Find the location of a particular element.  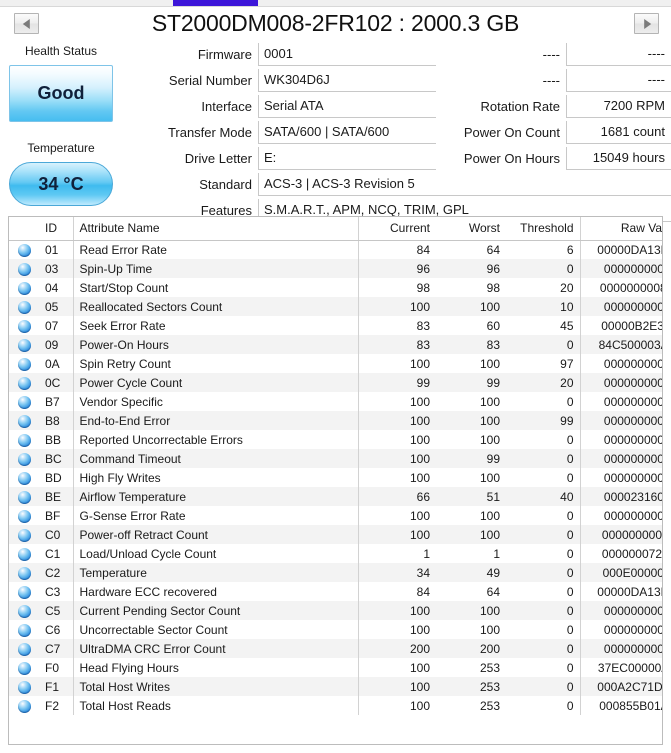

table-row: BEAirflow Temperature665140000023160022 is located at coordinates (335, 496).